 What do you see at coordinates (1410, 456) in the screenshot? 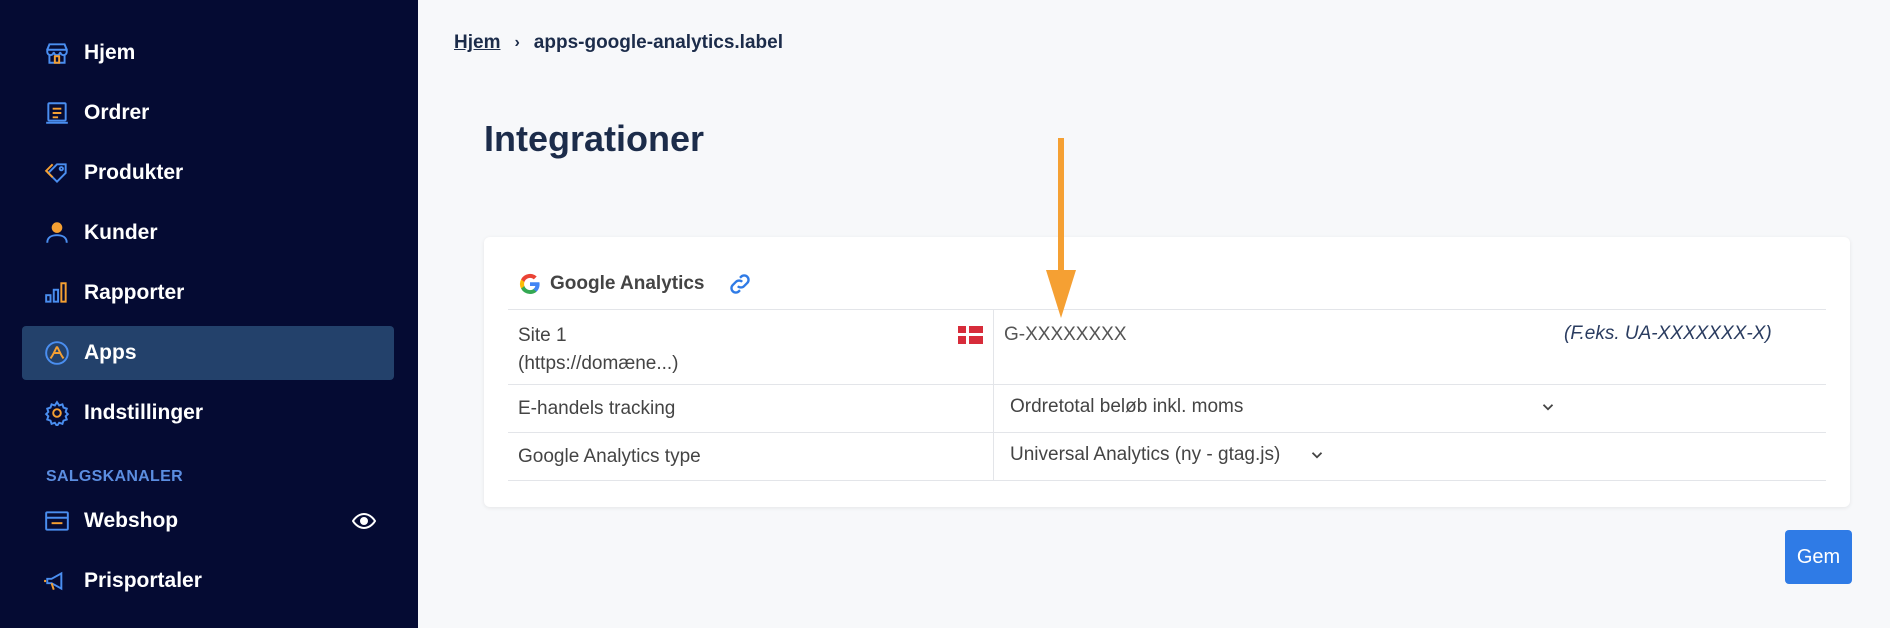
I see `analytics-type-select: Universal Analytics (ny - gtag.js)` at bounding box center [1410, 456].